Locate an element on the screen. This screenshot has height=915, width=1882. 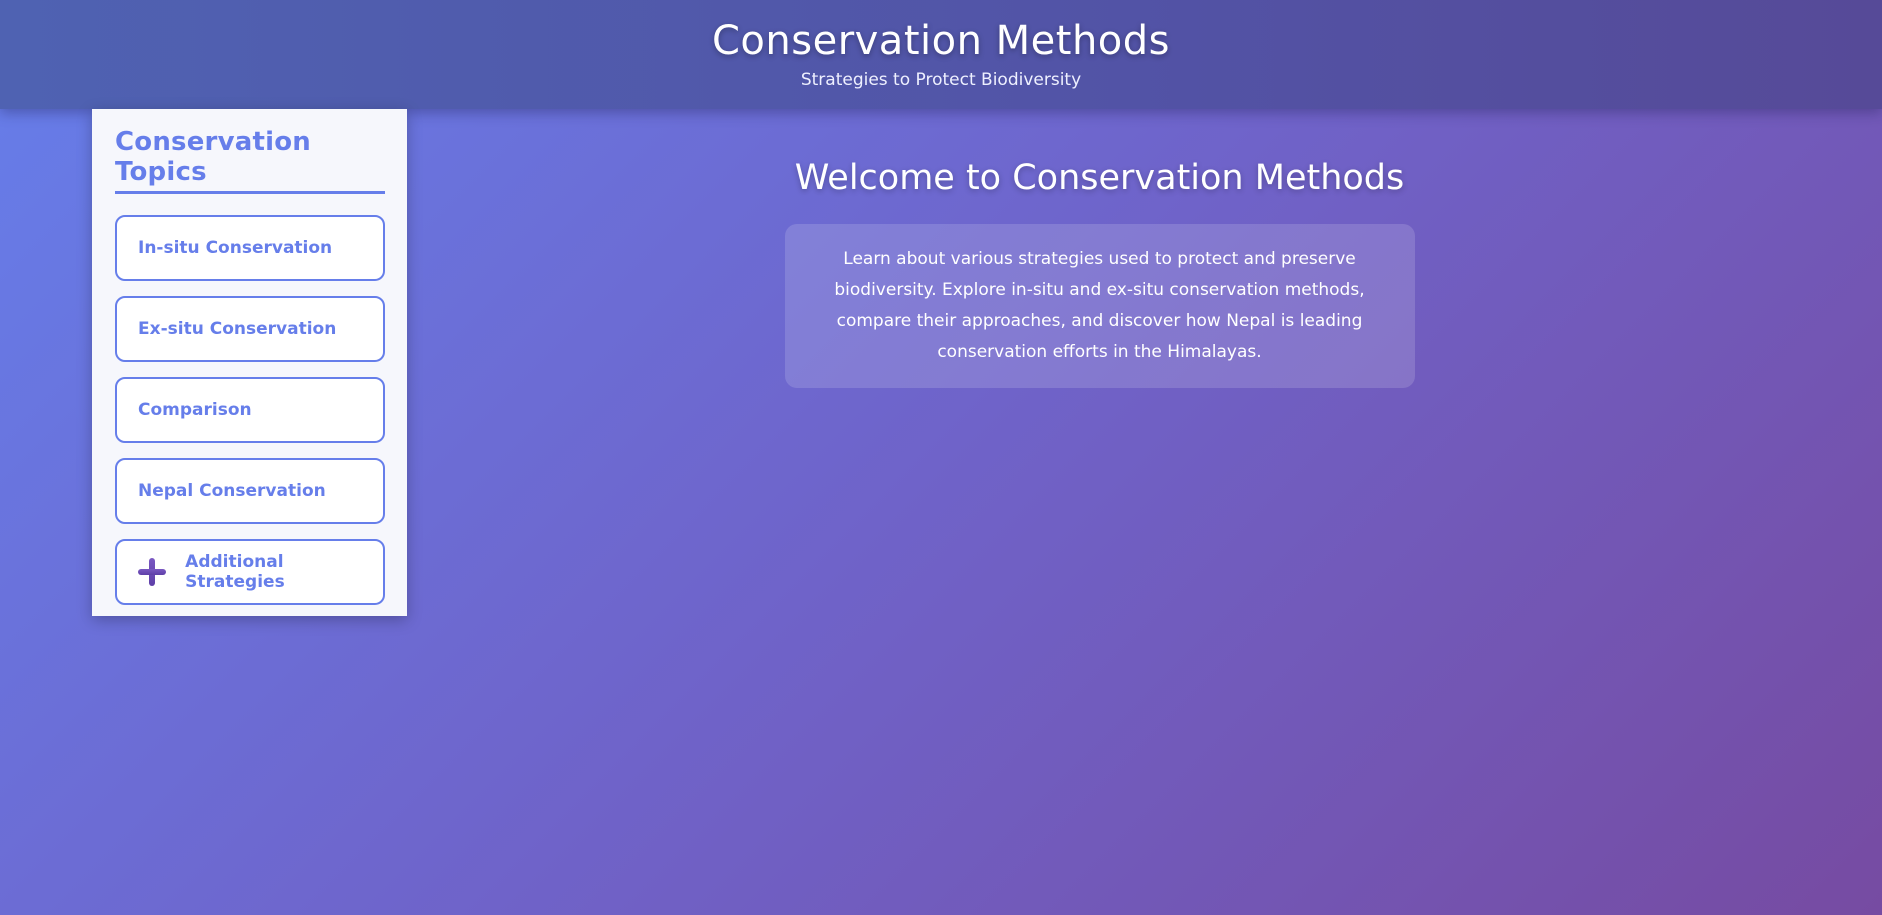
nav-button-label: Ex-situ Conservation is located at coordinates (237, 329).